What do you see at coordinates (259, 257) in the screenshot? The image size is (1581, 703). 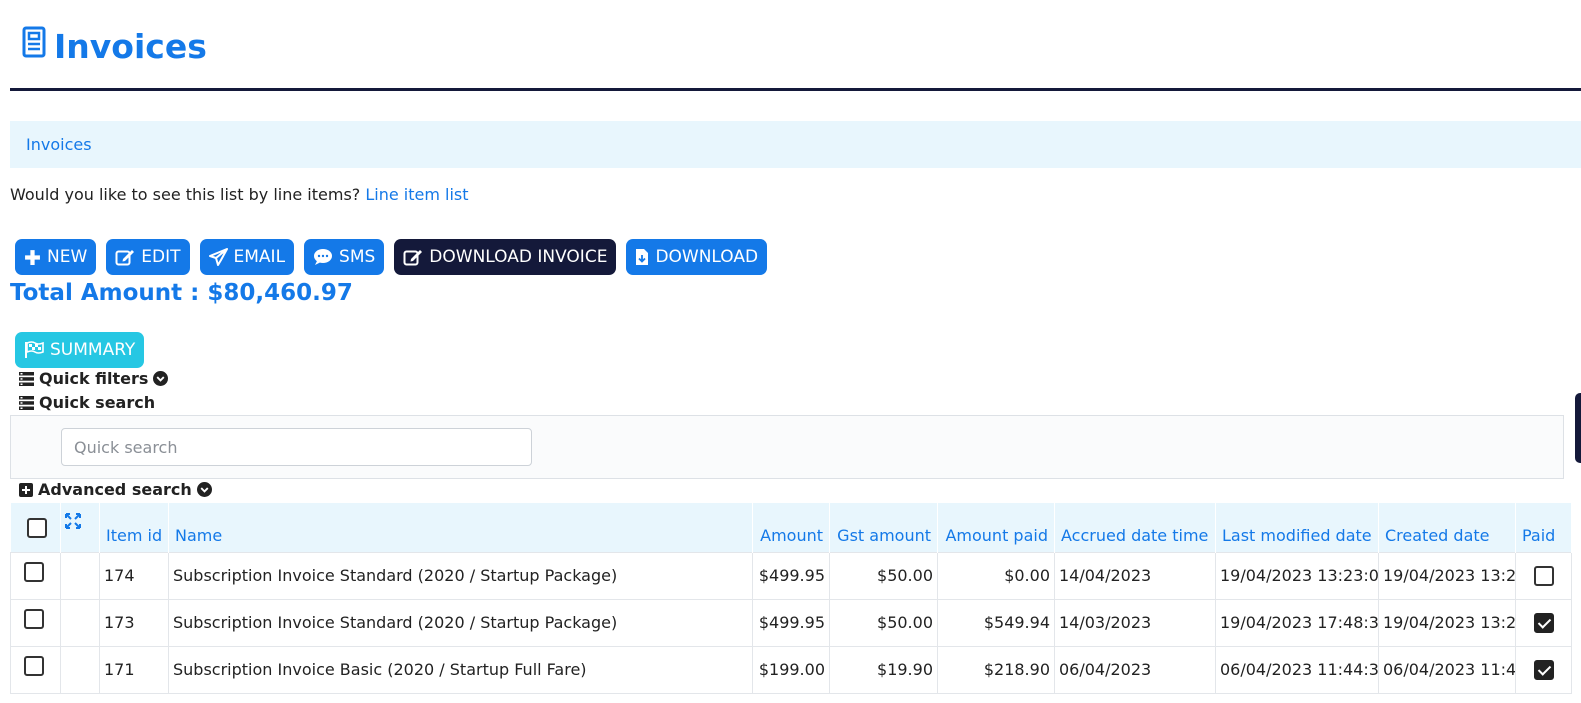 I see `email-button-label: EMAIL` at bounding box center [259, 257].